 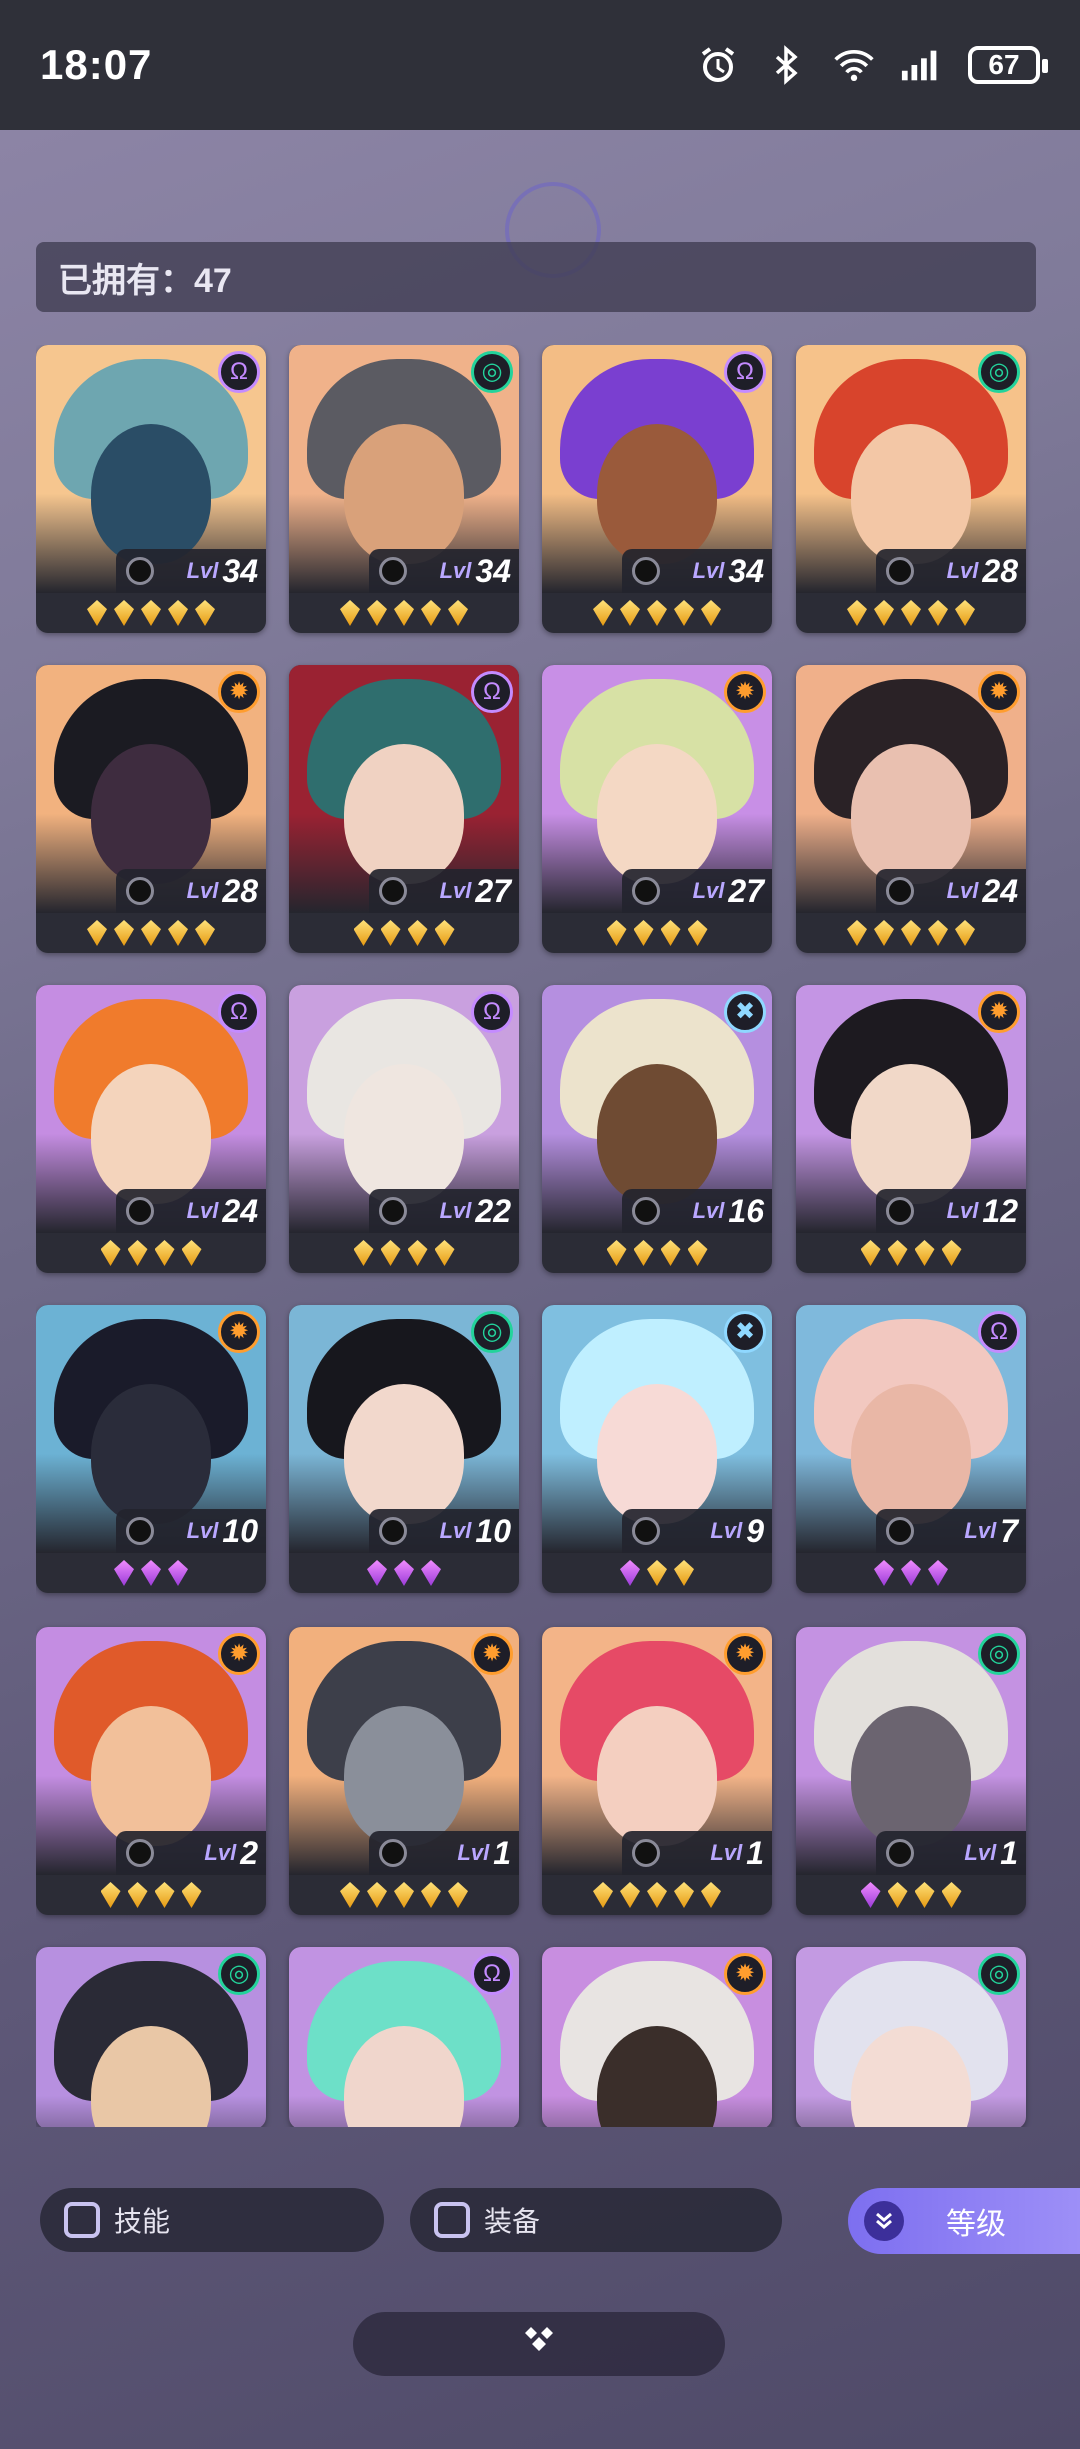 What do you see at coordinates (964, 2221) in the screenshot?
I see `sort-by-level-button: 等级` at bounding box center [964, 2221].